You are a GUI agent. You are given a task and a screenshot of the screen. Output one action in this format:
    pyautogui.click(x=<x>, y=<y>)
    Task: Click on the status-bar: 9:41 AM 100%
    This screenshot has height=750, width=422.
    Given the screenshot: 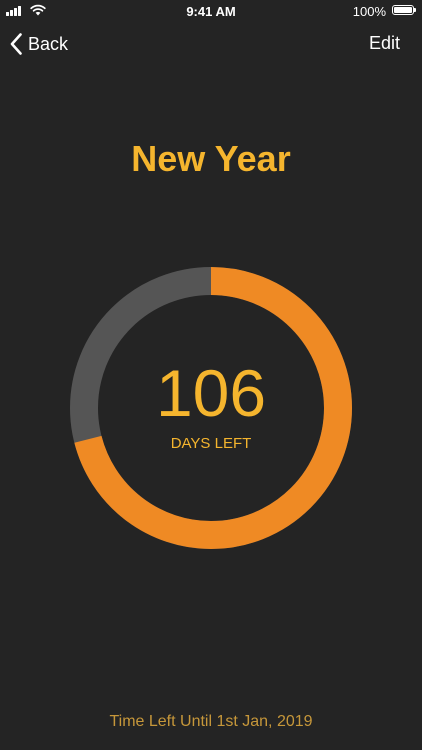 What is the action you would take?
    pyautogui.click(x=211, y=11)
    